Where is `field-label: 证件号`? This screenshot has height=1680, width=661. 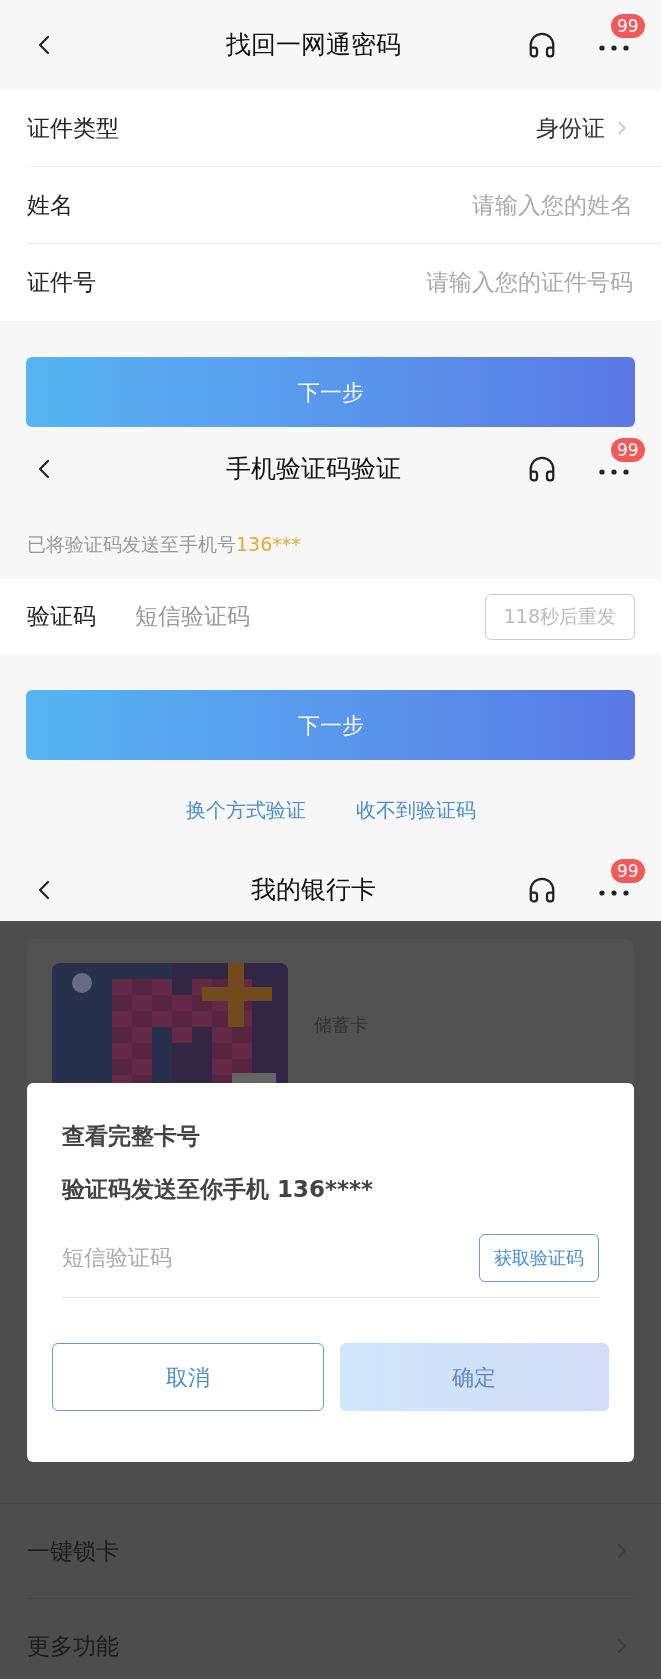
field-label: 证件号 is located at coordinates (61, 283).